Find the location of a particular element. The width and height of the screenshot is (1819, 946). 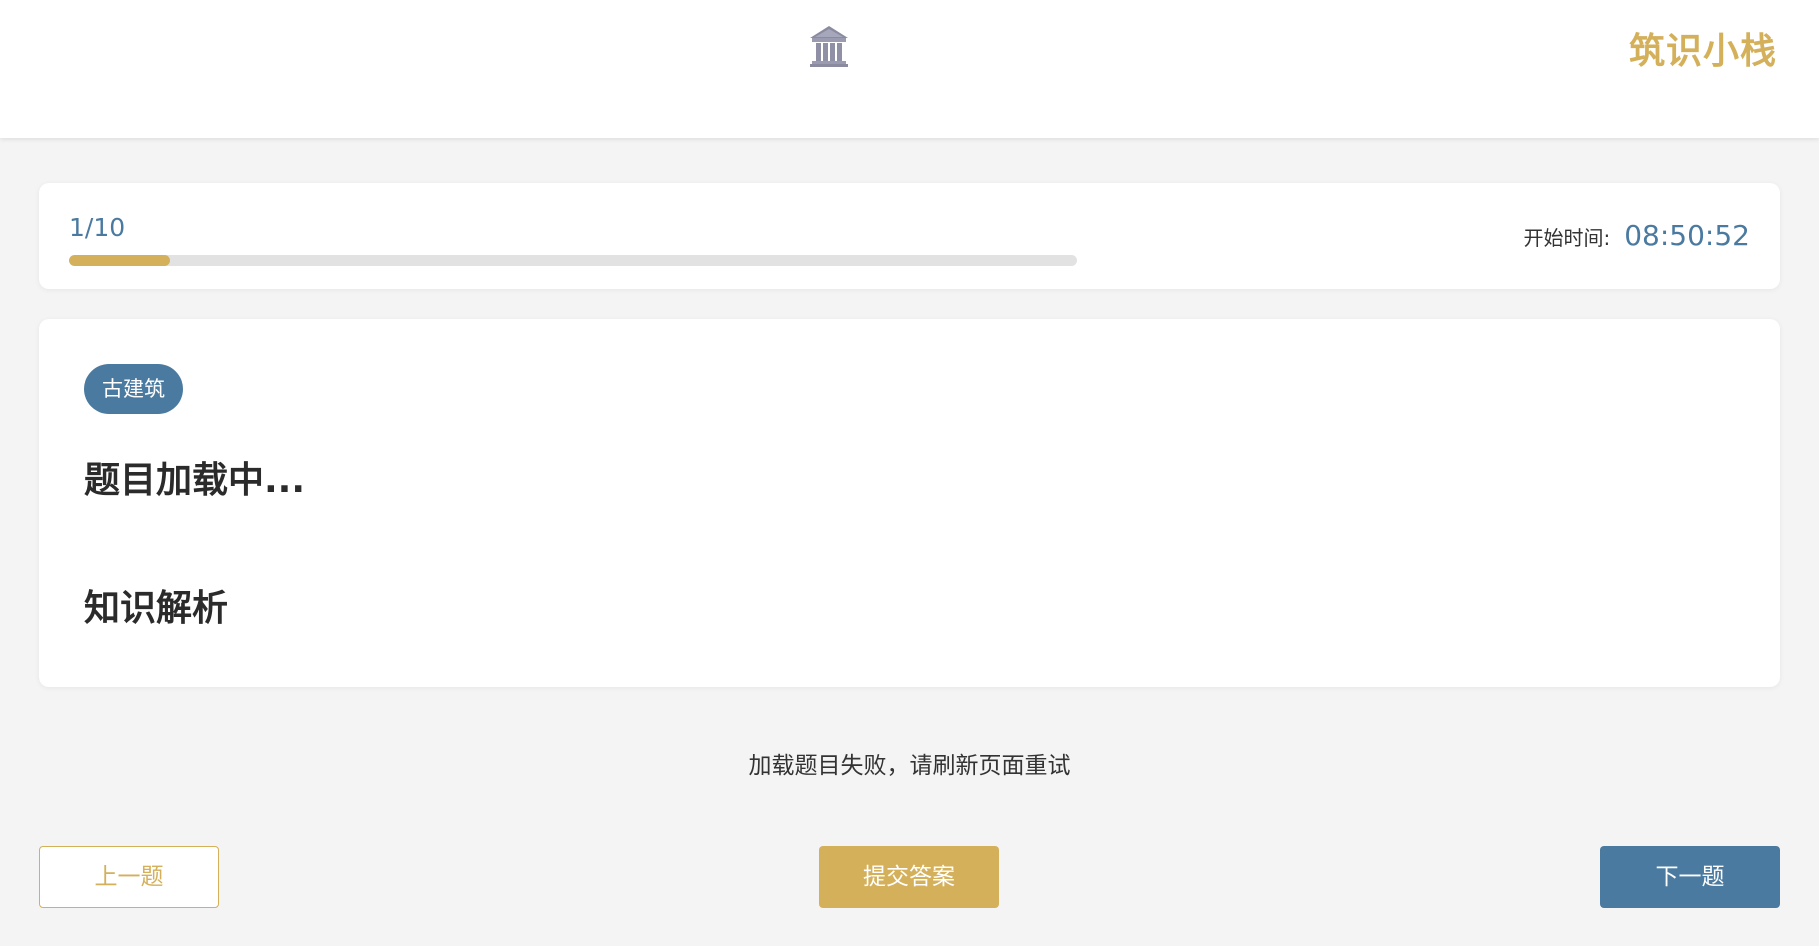

progress-bar is located at coordinates (573, 260).